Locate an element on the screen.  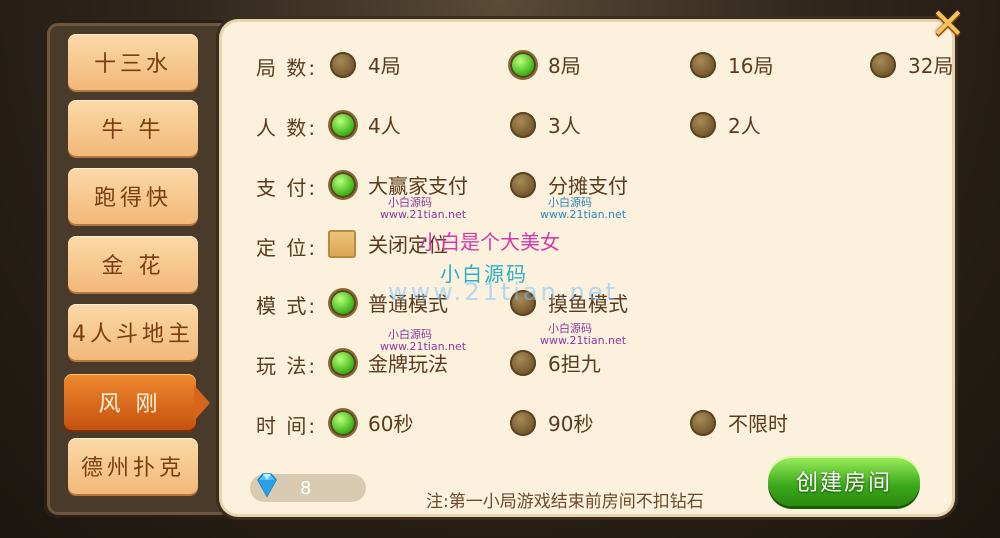
watermark-slogan: 小白是个大美女 is located at coordinates (490, 242).